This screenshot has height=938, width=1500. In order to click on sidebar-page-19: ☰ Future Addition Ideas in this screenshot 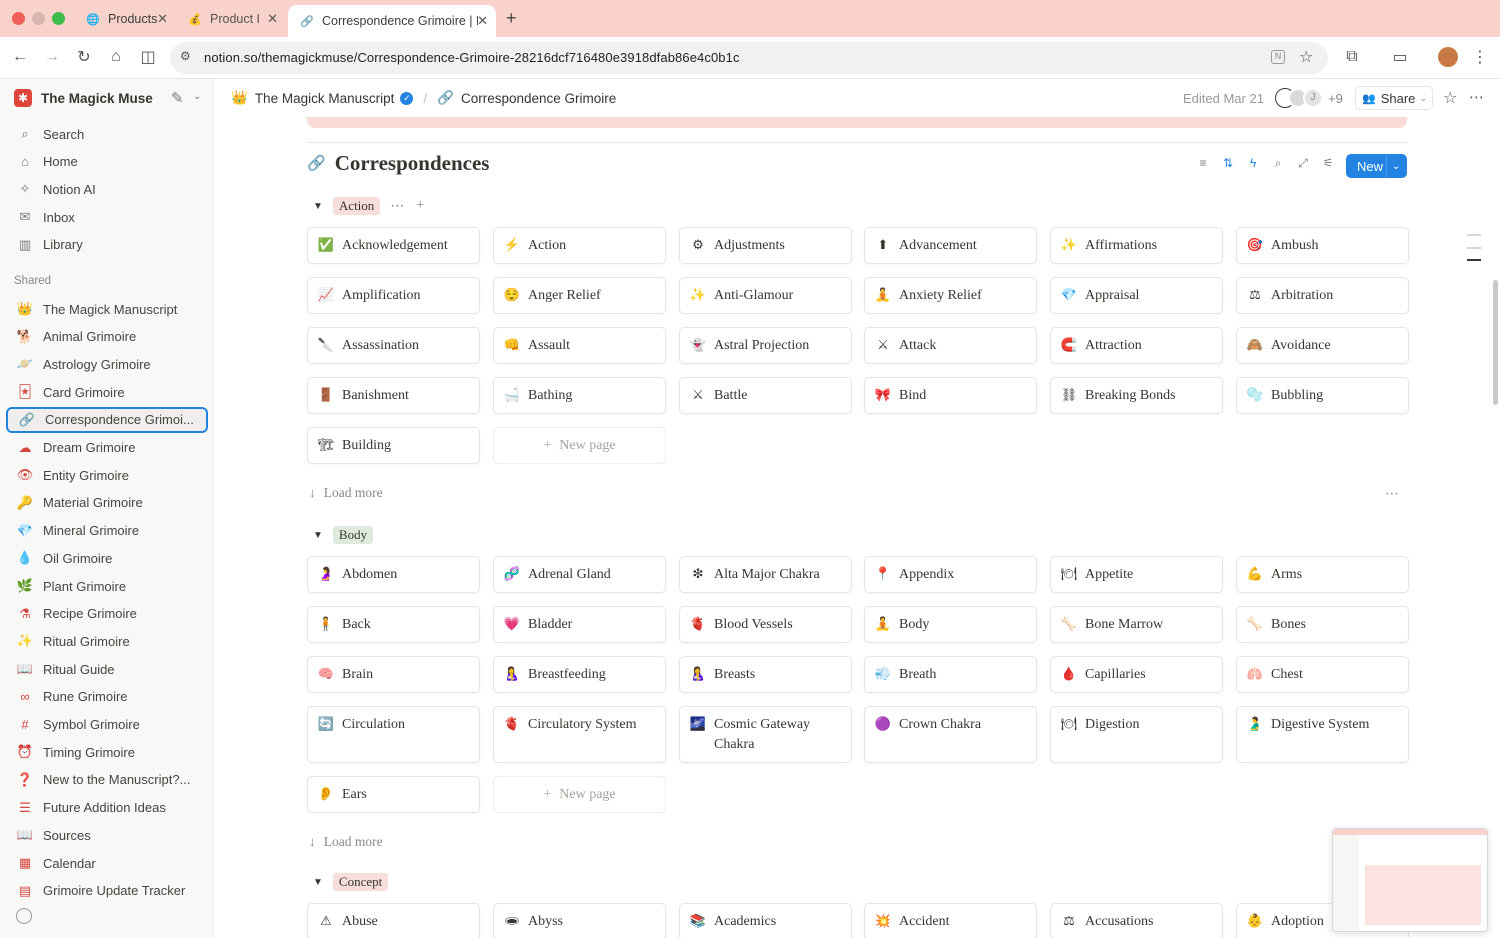, I will do `click(107, 808)`.